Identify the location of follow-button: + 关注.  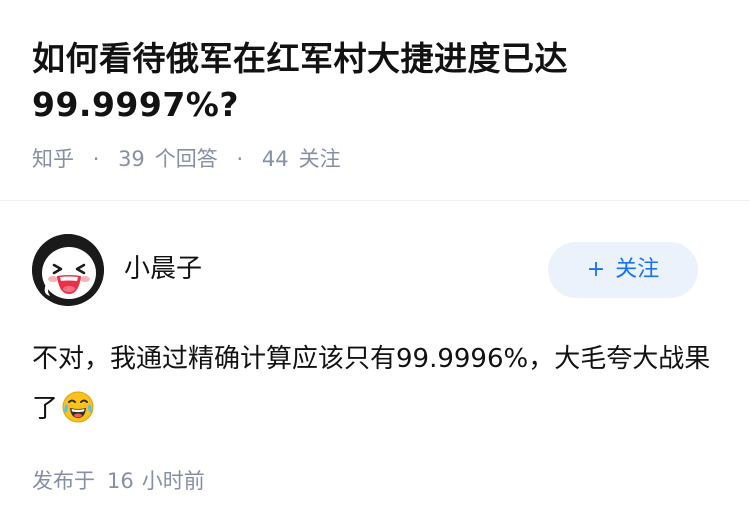
(623, 270).